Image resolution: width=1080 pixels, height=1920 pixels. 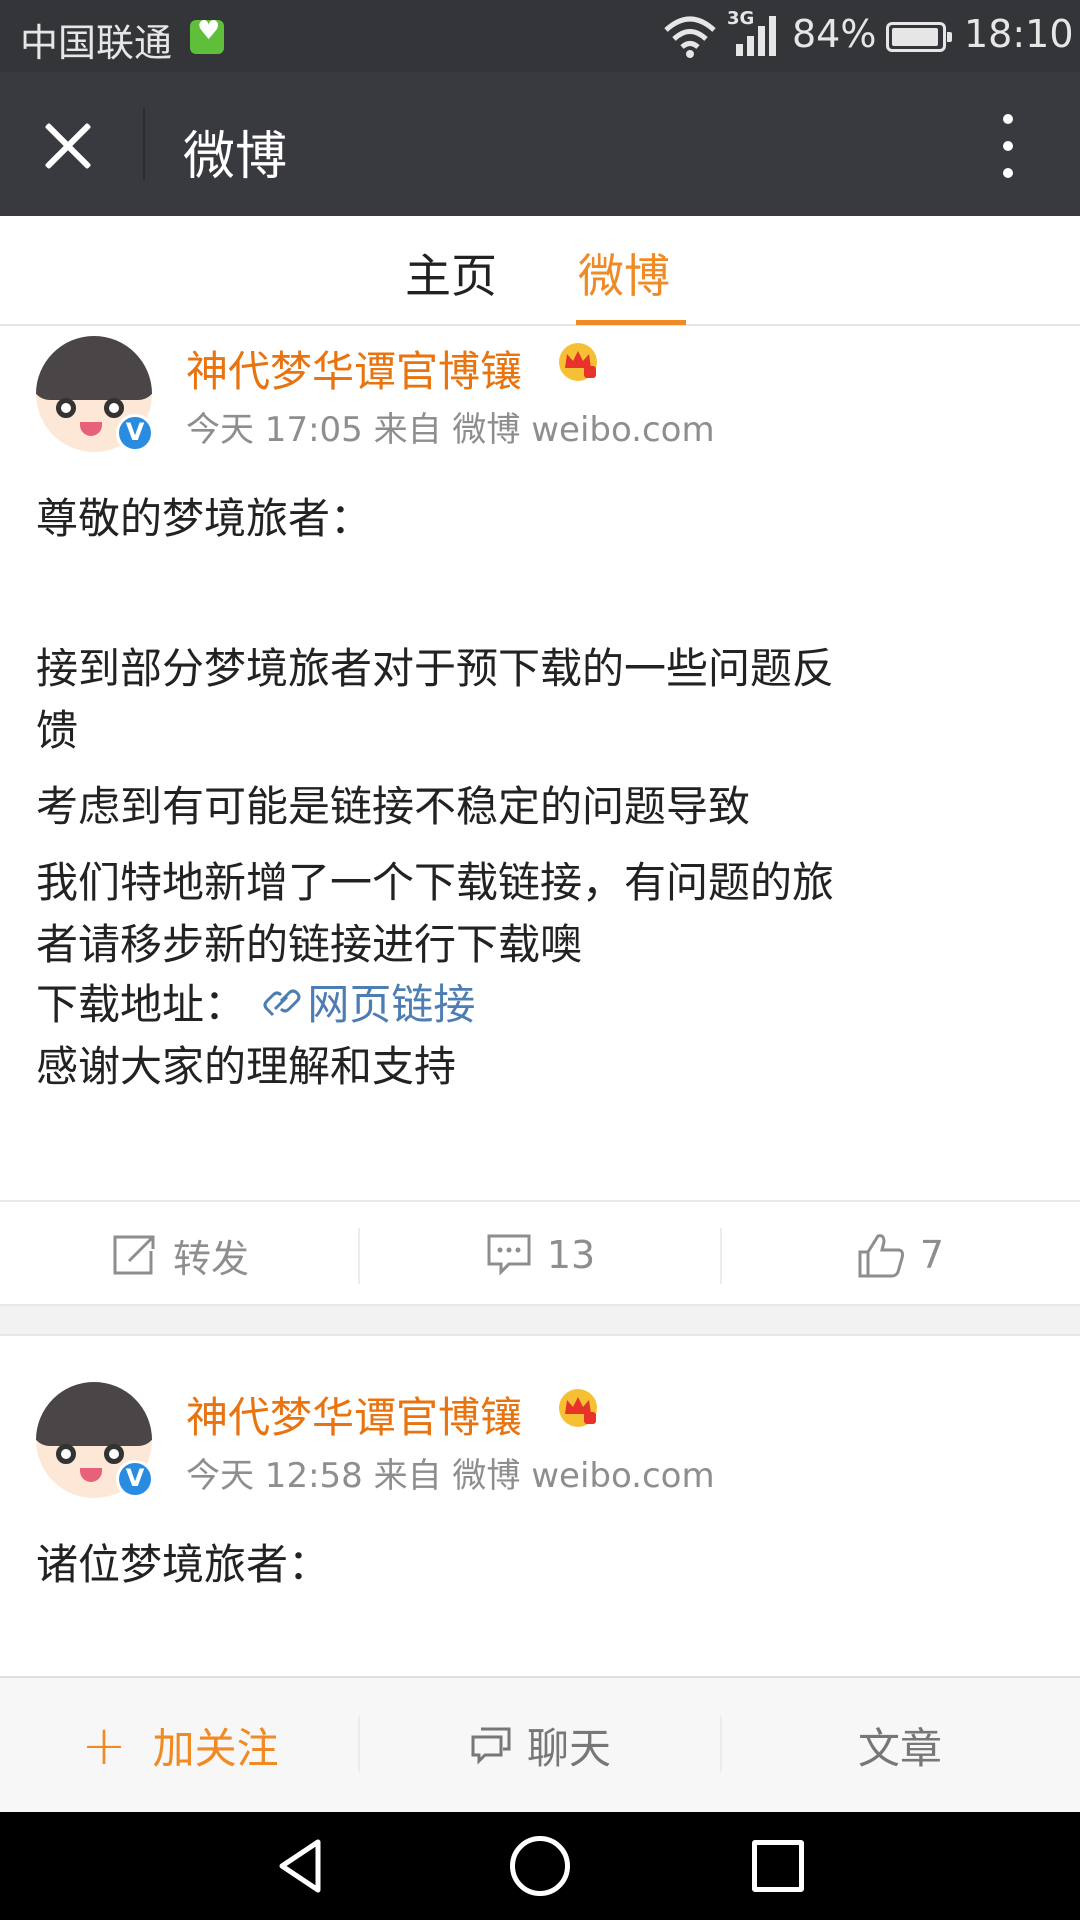 What do you see at coordinates (391, 1004) in the screenshot?
I see `web-link: 网页链接` at bounding box center [391, 1004].